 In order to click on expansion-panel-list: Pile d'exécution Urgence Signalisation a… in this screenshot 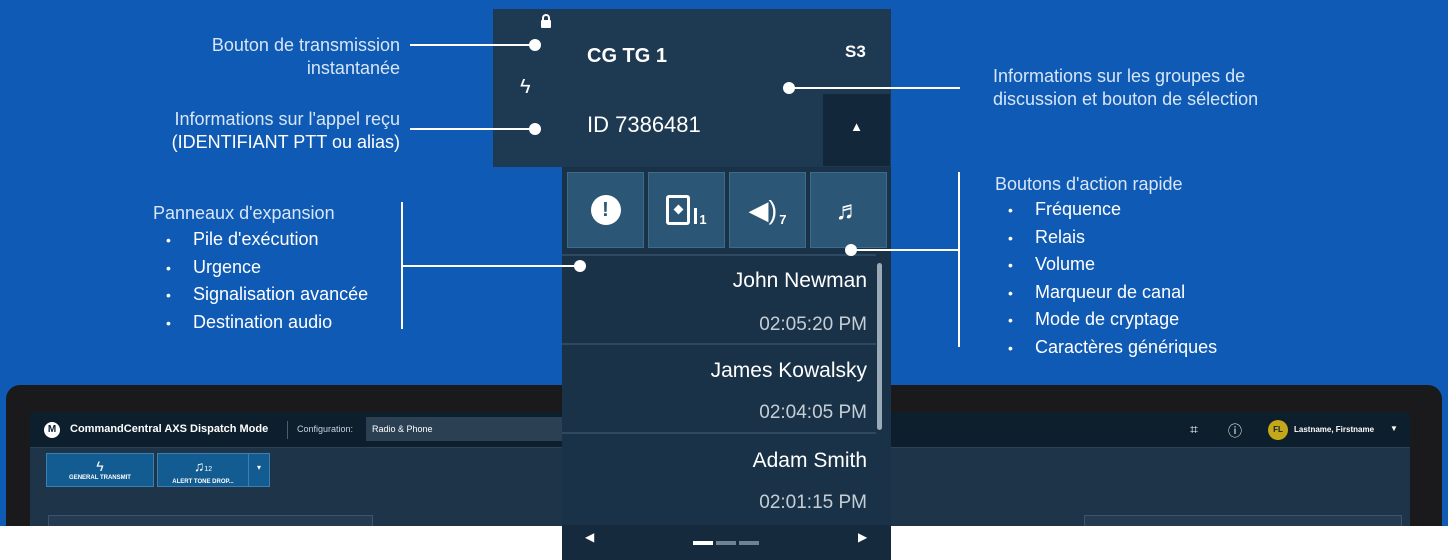, I will do `click(267, 281)`.